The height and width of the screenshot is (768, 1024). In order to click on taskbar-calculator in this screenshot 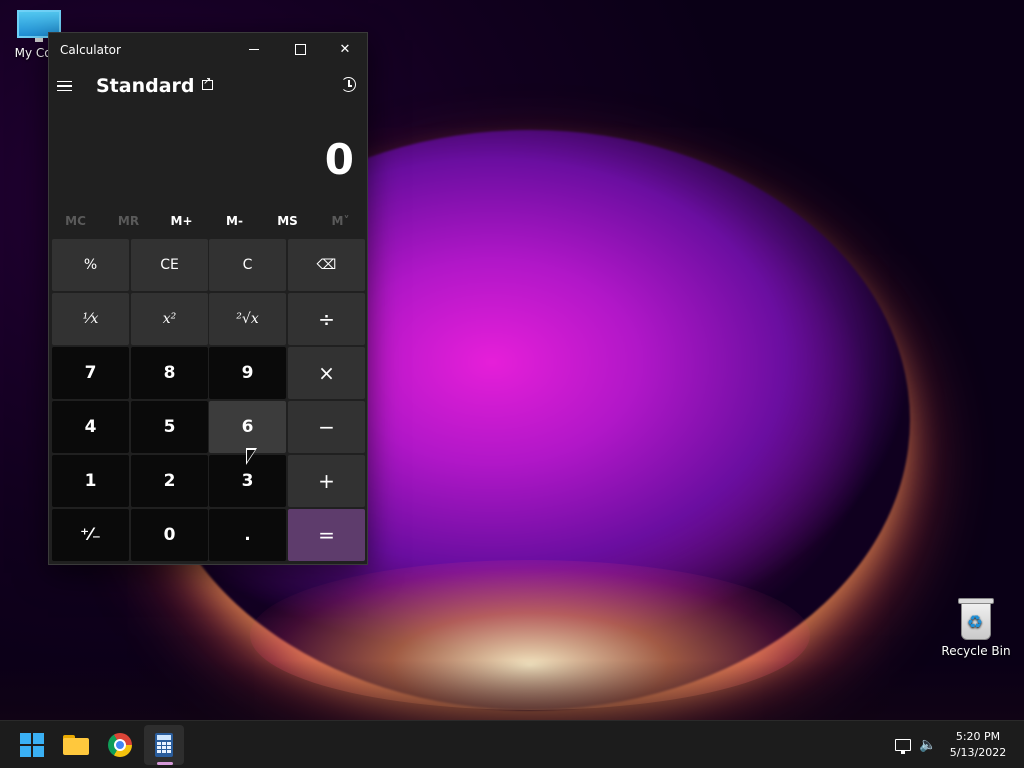, I will do `click(164, 745)`.